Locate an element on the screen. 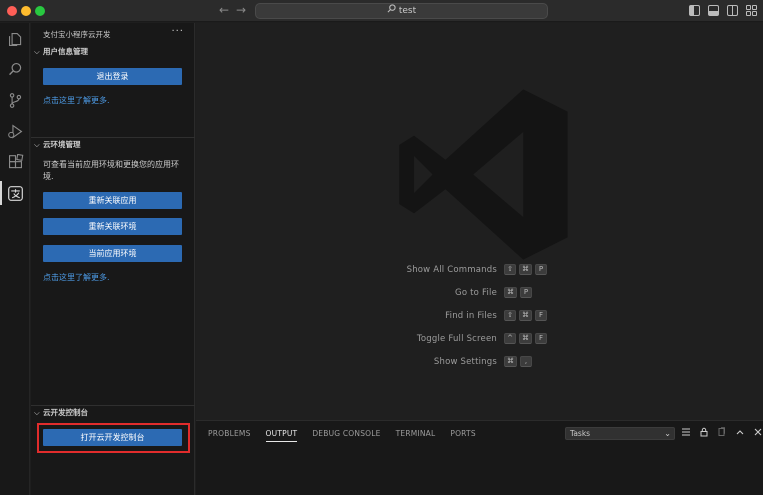  current-env-button: 当前应用环境 is located at coordinates (112, 253).